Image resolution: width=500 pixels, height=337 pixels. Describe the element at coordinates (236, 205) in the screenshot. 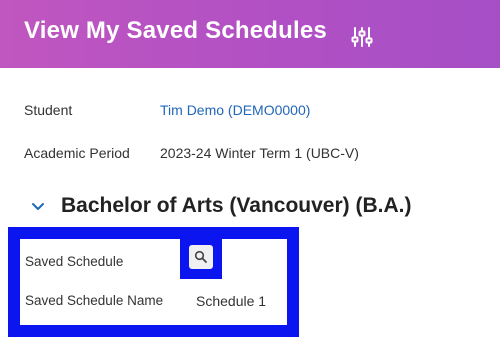

I see `section-title: Bachelor of Arts (Vancouver) (B.A.)` at that location.